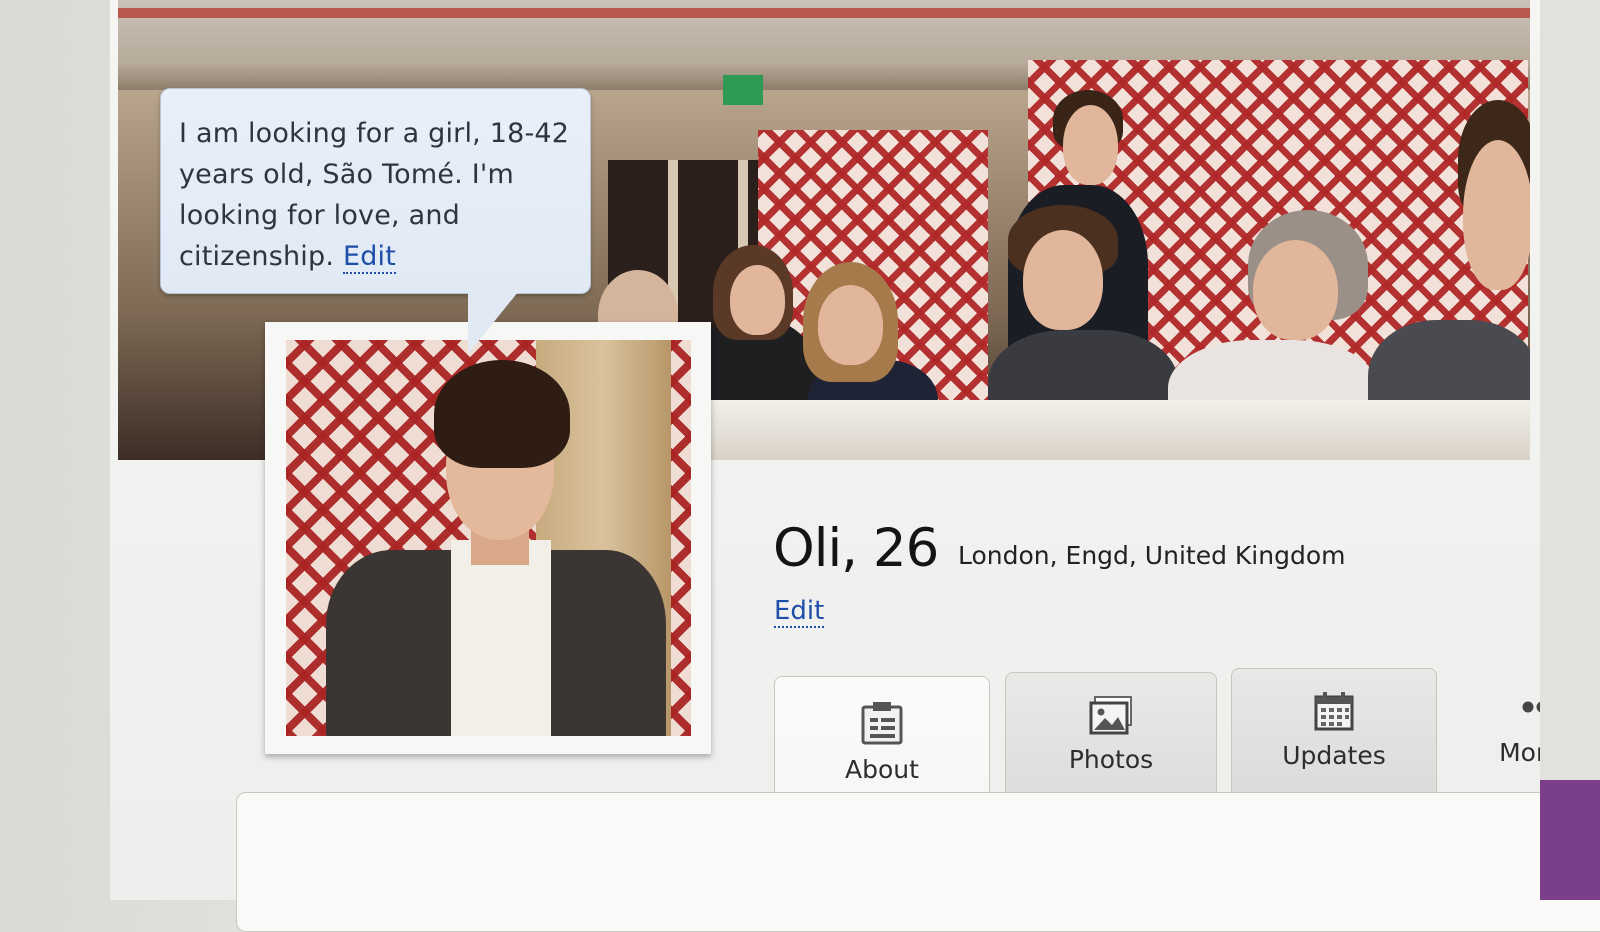 The width and height of the screenshot is (1600, 932). I want to click on profile-photo-frame, so click(488, 538).